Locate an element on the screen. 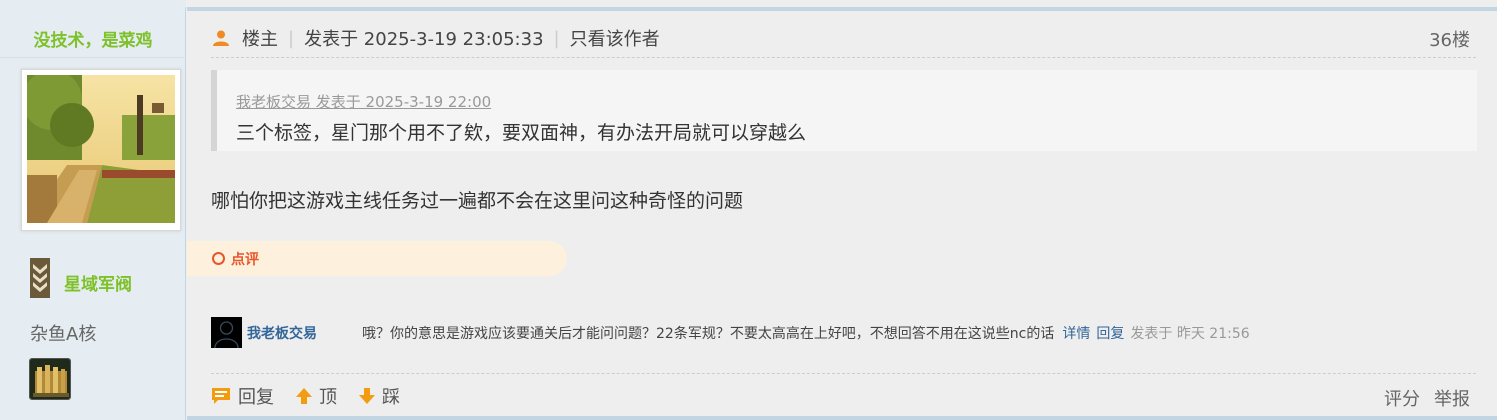 This screenshot has width=1497, height=420. user-sidebar: 没技术，是菜鸡 星域军阀 杂鱼A核 is located at coordinates (93, 210).